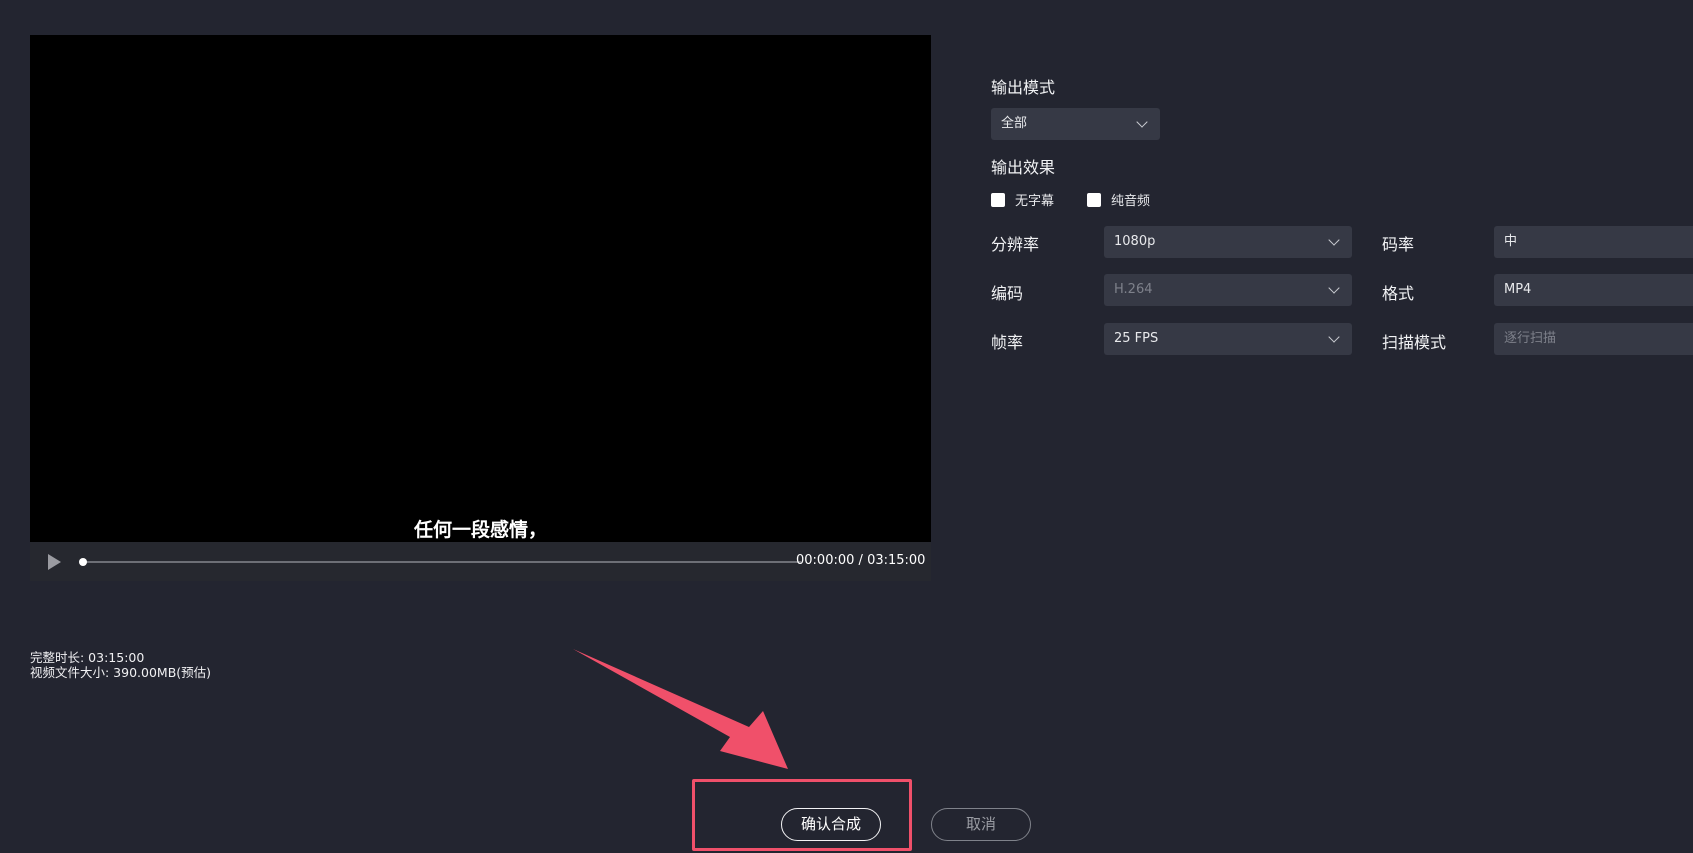 Image resolution: width=1693 pixels, height=853 pixels. I want to click on progress-knob, so click(83, 562).